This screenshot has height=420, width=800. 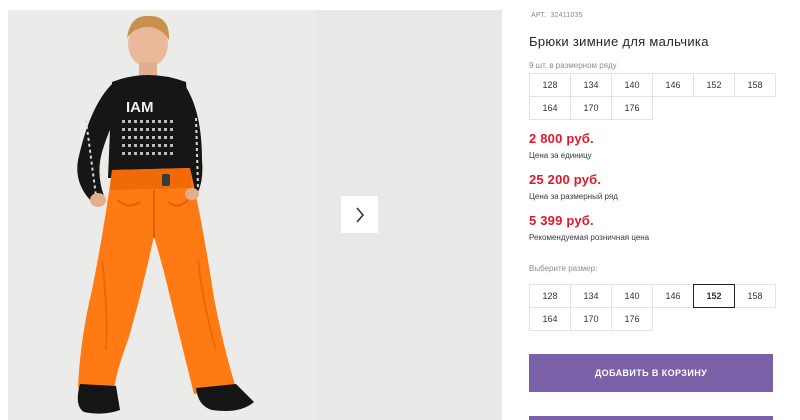 I want to click on size-option: 176, so click(x=632, y=319).